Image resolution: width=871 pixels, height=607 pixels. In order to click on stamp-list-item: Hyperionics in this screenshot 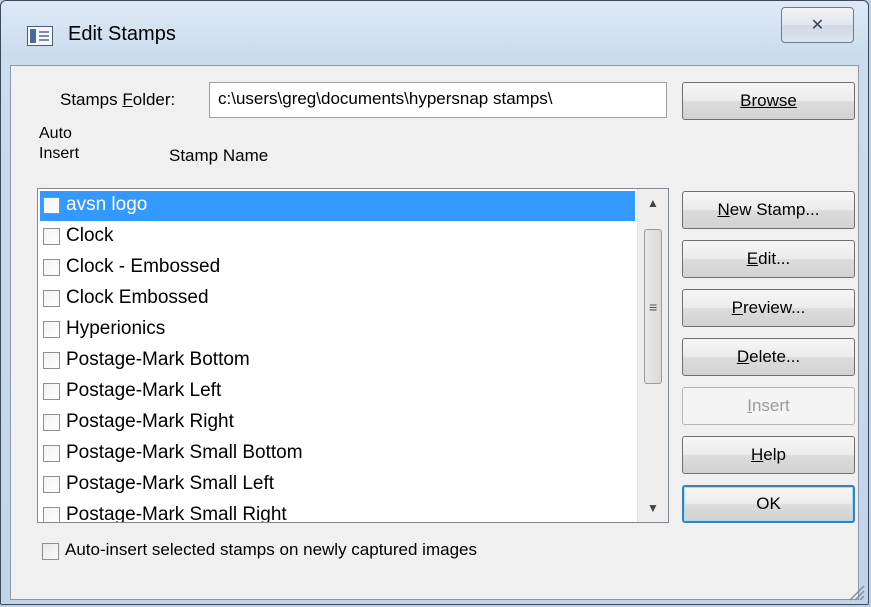, I will do `click(337, 330)`.